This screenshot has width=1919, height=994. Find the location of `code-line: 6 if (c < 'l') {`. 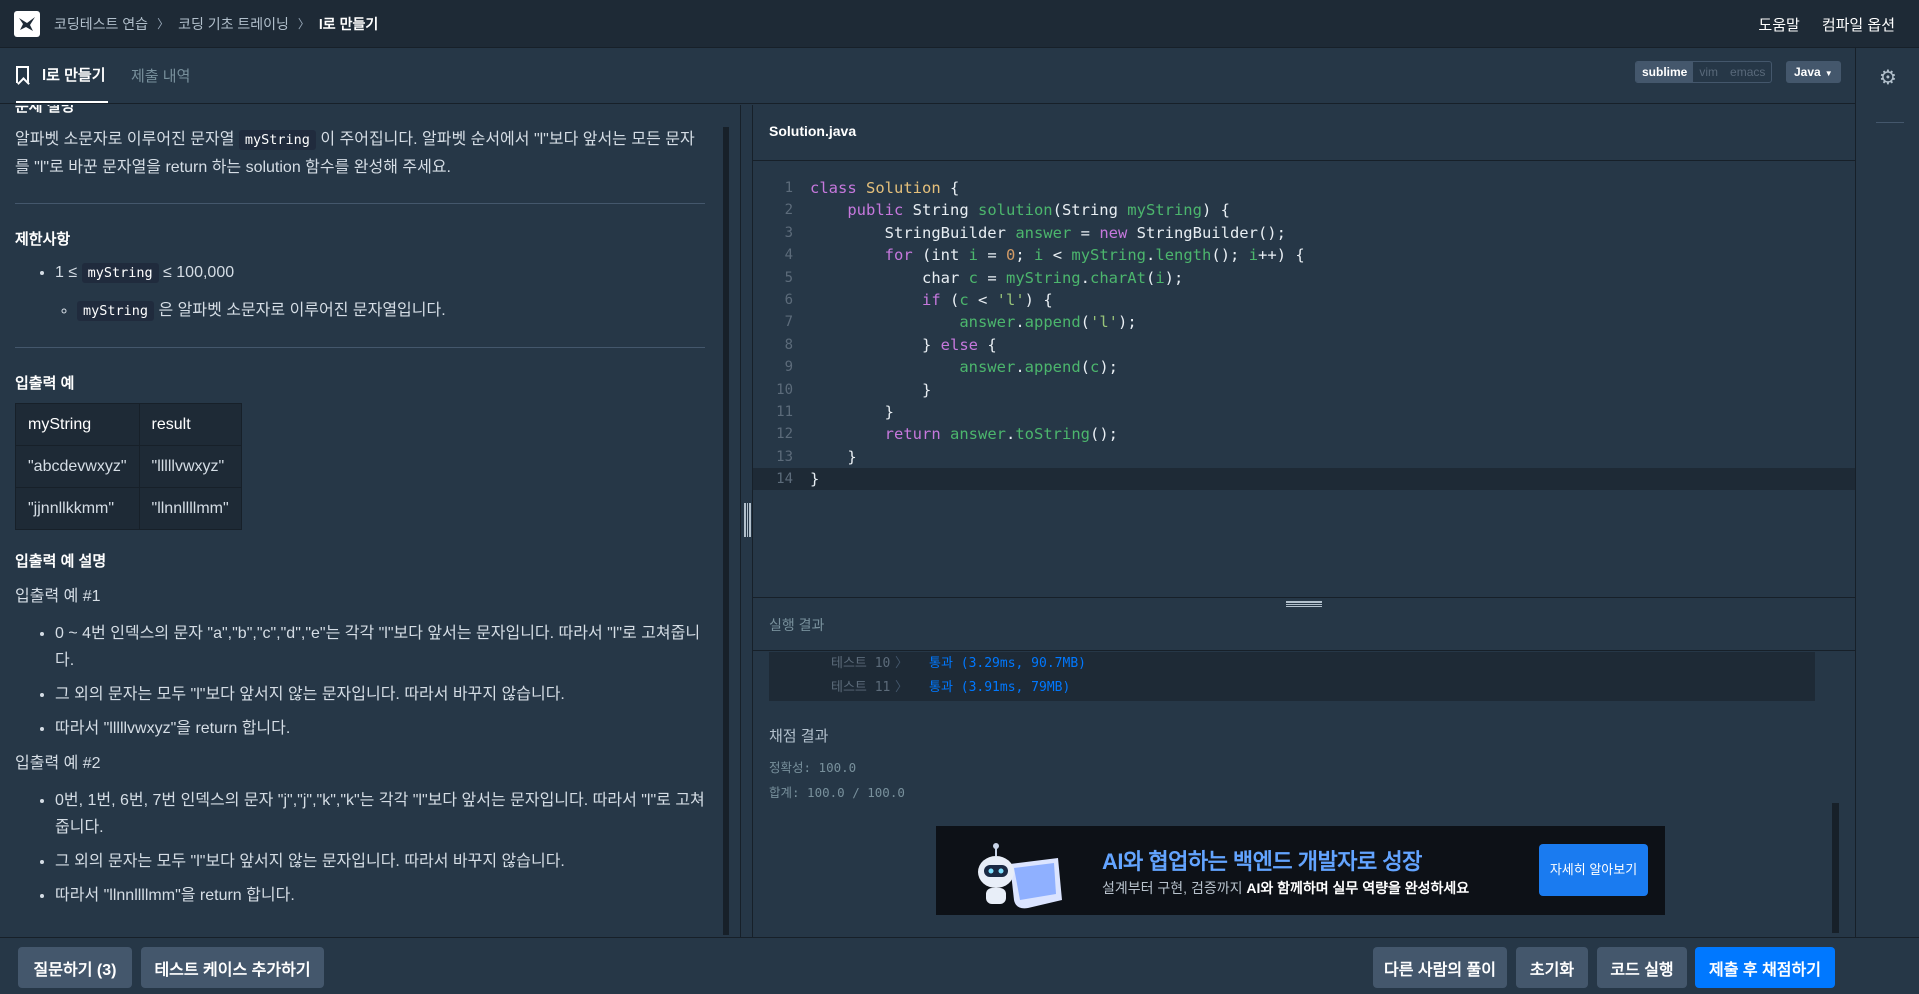

code-line: 6 if (c < 'l') { is located at coordinates (1304, 300).